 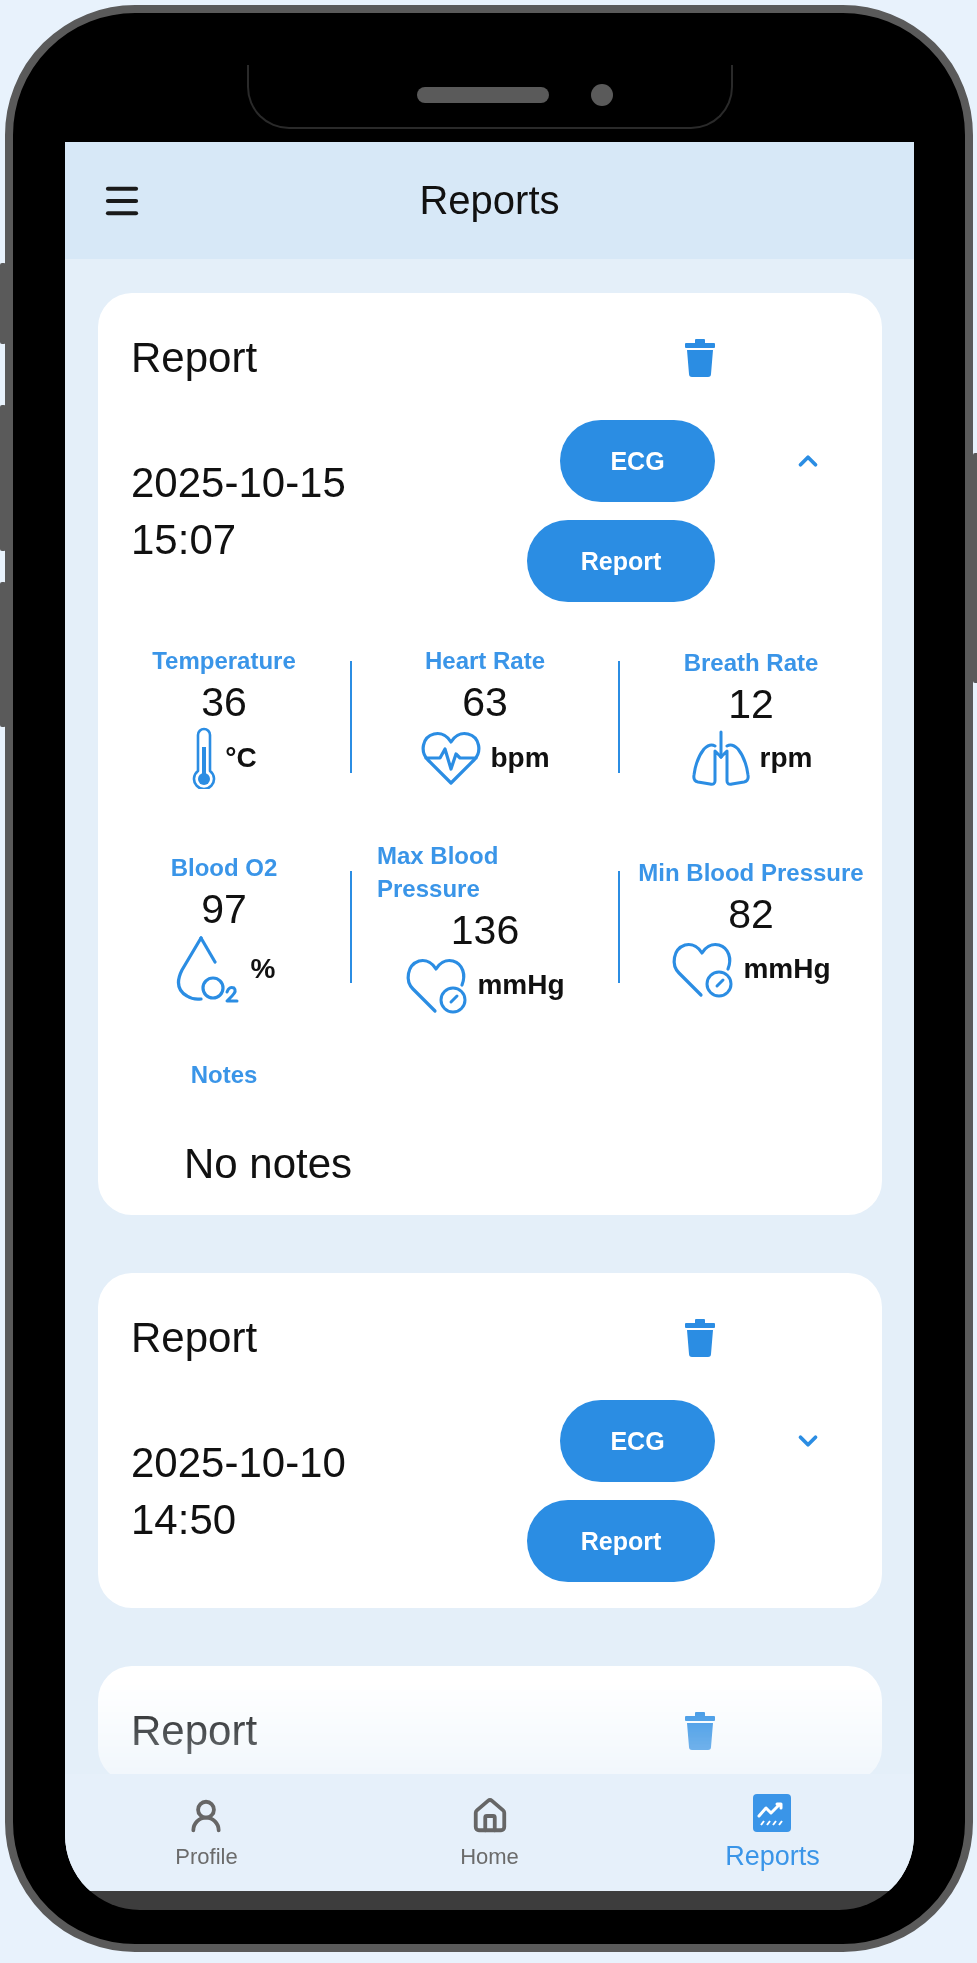 I want to click on vital-label: Temperature, so click(x=224, y=661).